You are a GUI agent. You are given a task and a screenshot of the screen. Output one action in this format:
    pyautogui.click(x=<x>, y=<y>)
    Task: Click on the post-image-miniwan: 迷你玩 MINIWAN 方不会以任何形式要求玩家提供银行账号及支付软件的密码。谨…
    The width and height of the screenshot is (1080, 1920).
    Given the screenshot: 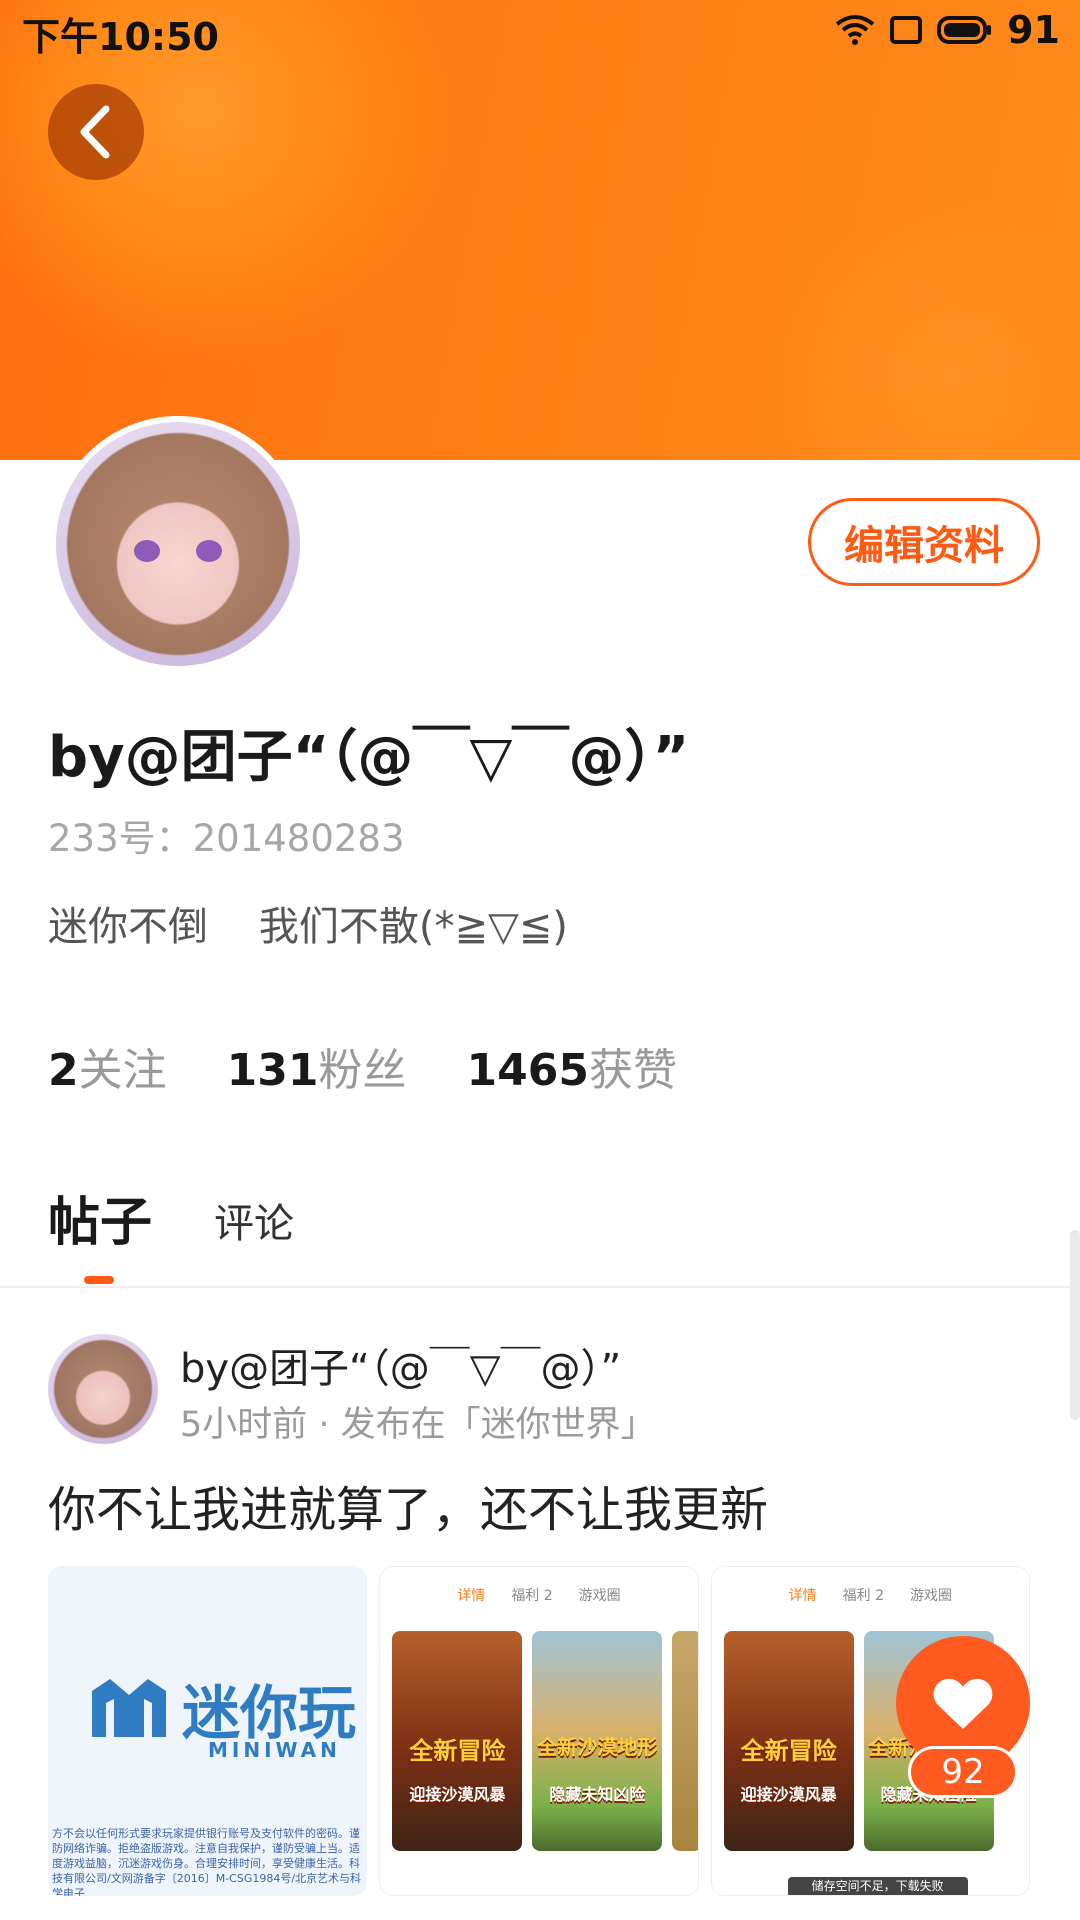 What is the action you would take?
    pyautogui.click(x=208, y=1731)
    